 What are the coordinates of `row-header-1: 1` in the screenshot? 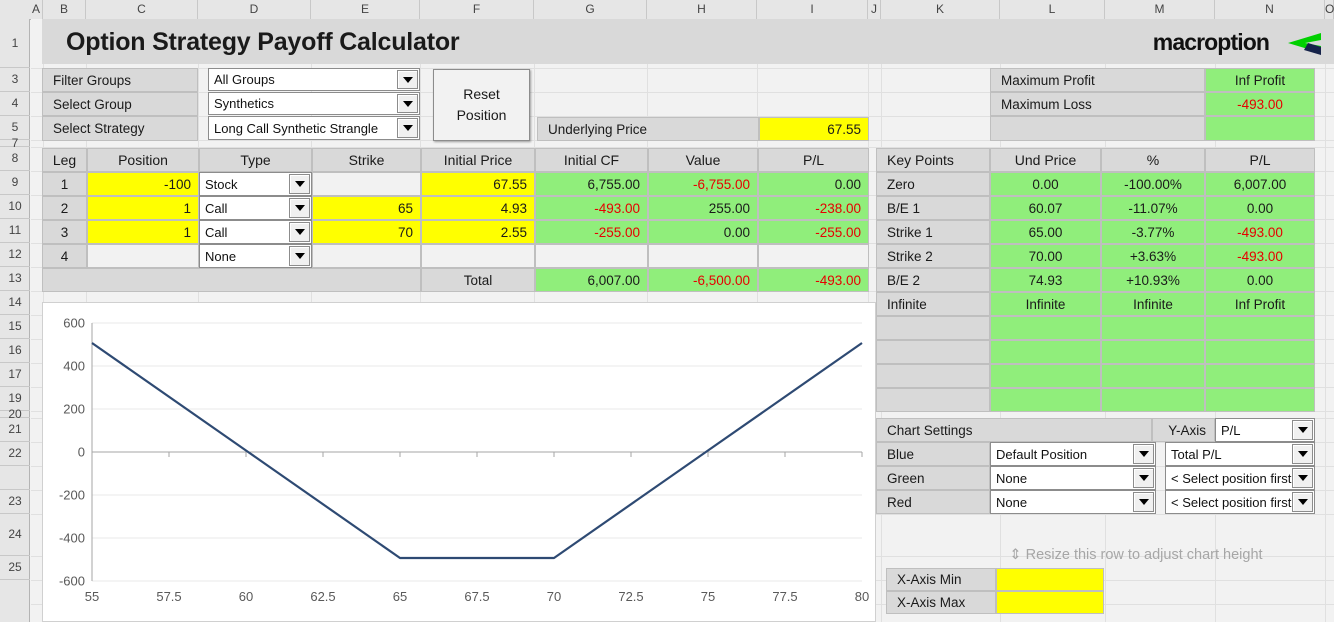 It's located at (15, 43).